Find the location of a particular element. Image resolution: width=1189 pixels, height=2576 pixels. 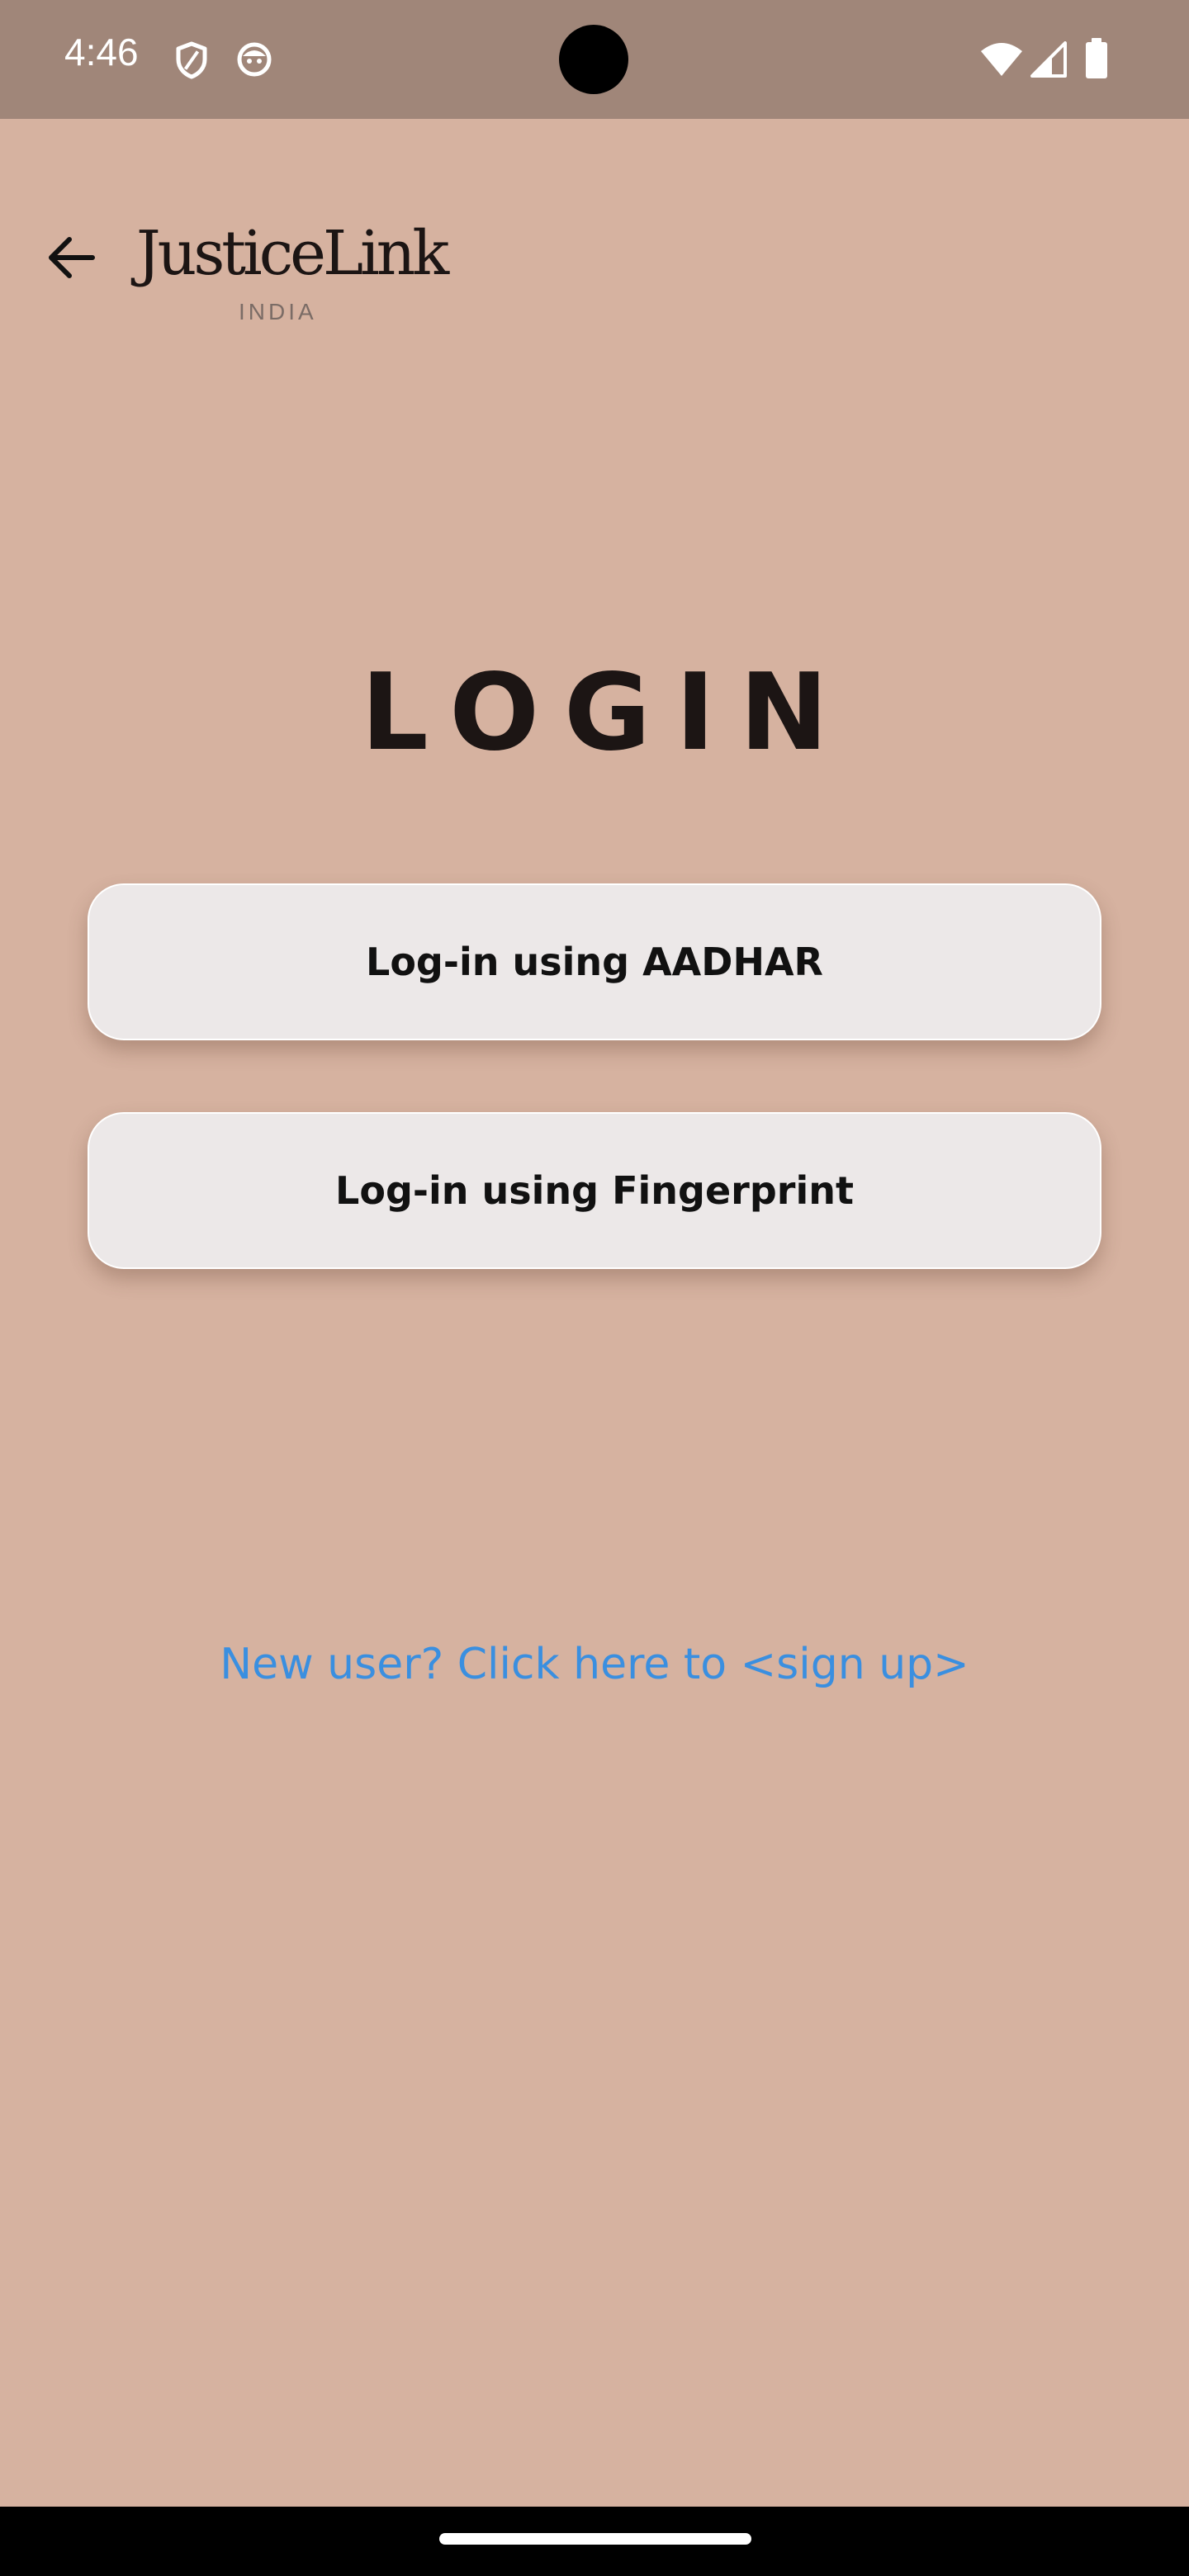

home-indicator is located at coordinates (595, 2539).